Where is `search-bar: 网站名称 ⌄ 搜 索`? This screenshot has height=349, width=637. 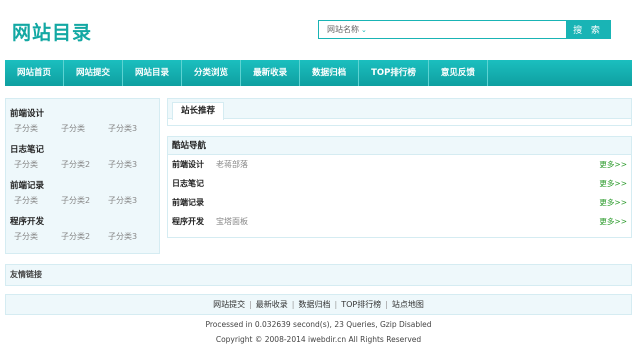
search-bar: 网站名称 ⌄ 搜 索 is located at coordinates (464, 29).